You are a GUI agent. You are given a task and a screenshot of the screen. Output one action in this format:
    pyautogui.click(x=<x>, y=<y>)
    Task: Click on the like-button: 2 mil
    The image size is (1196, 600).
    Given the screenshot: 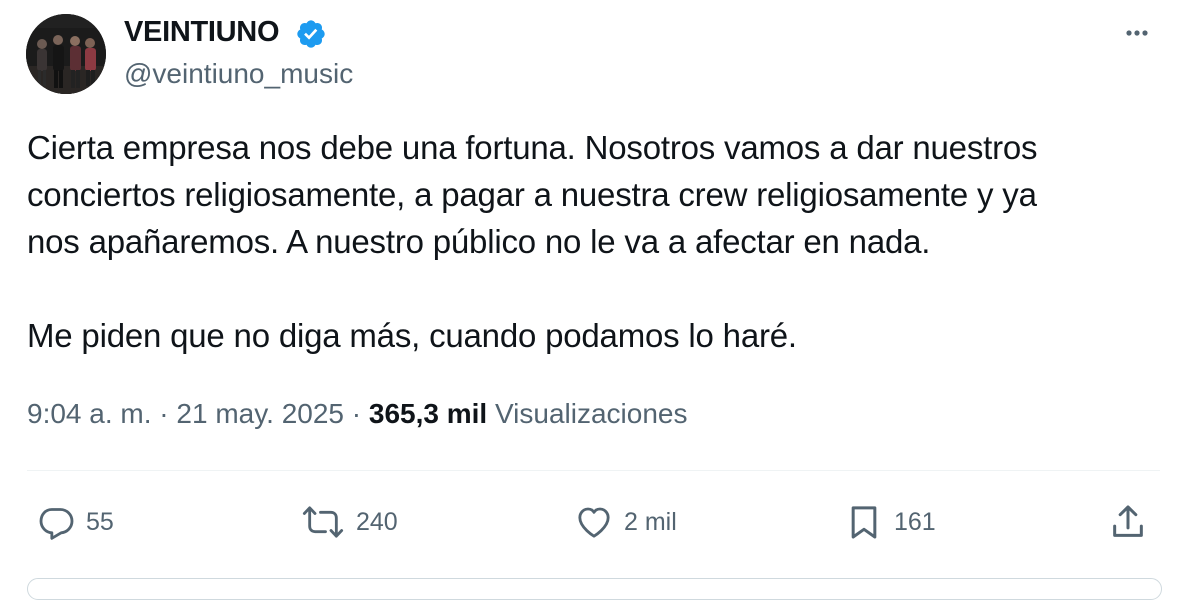 What is the action you would take?
    pyautogui.click(x=625, y=522)
    